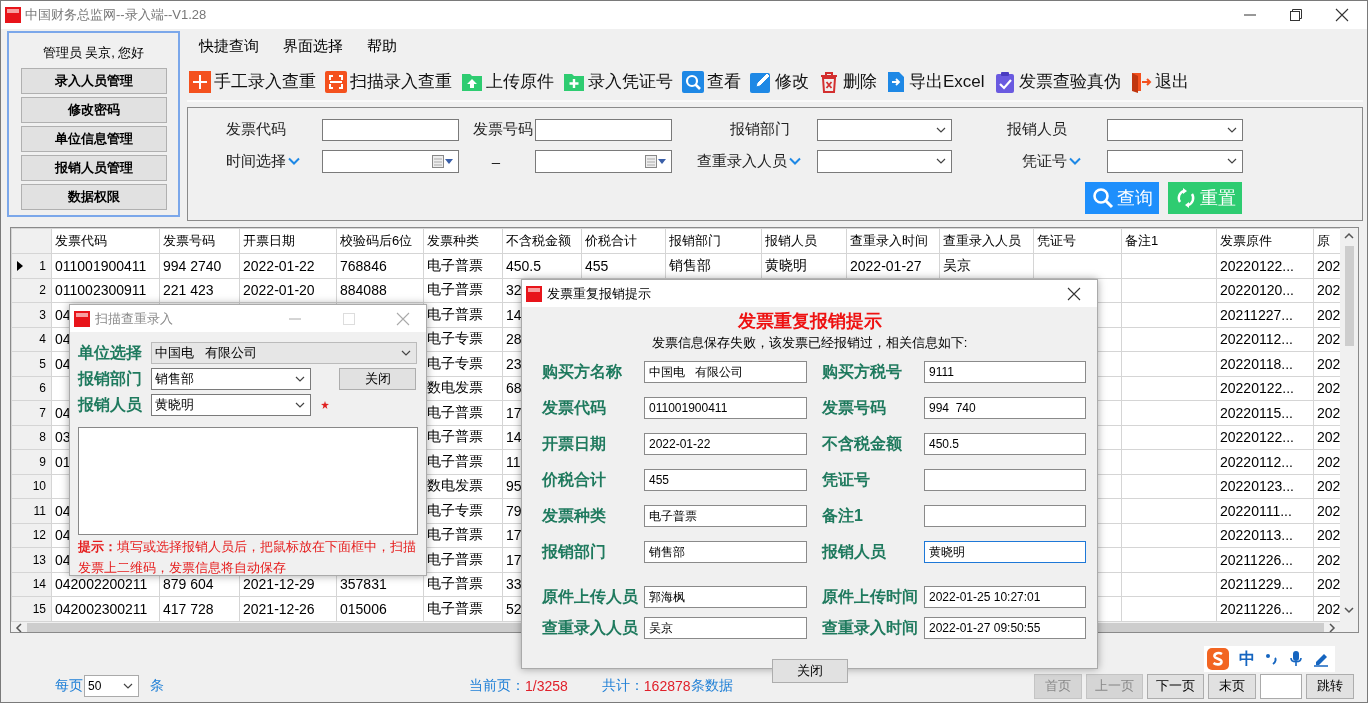 This screenshot has height=703, width=1368. What do you see at coordinates (623, 265) in the screenshot?
I see `table-cell: 455` at bounding box center [623, 265].